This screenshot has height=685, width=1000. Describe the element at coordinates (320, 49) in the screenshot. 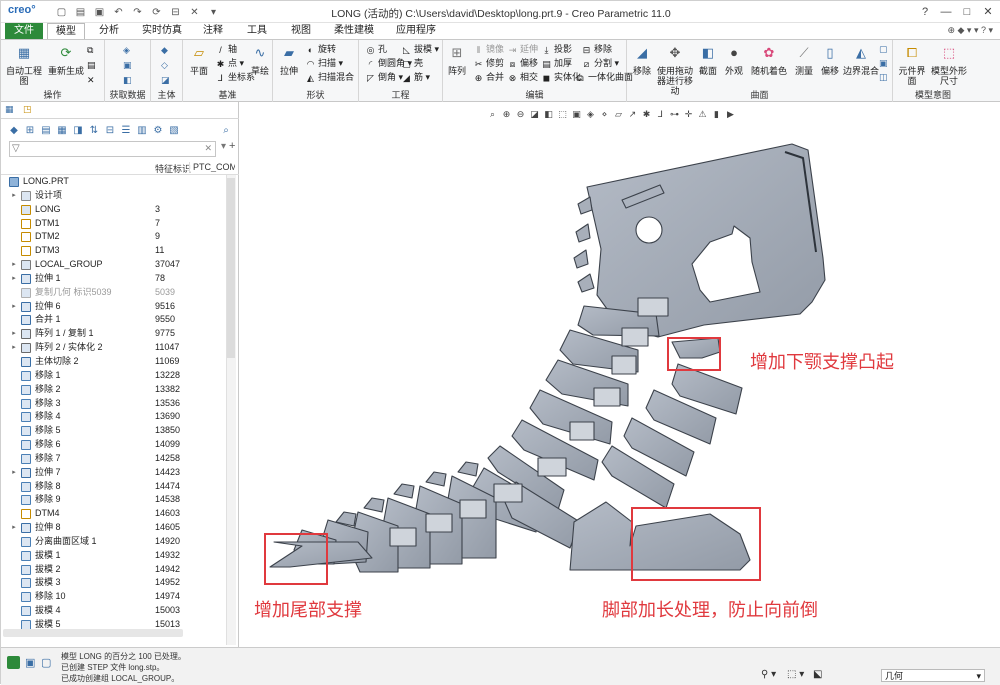

I see `revolve-button: ◐ 旋转` at that location.